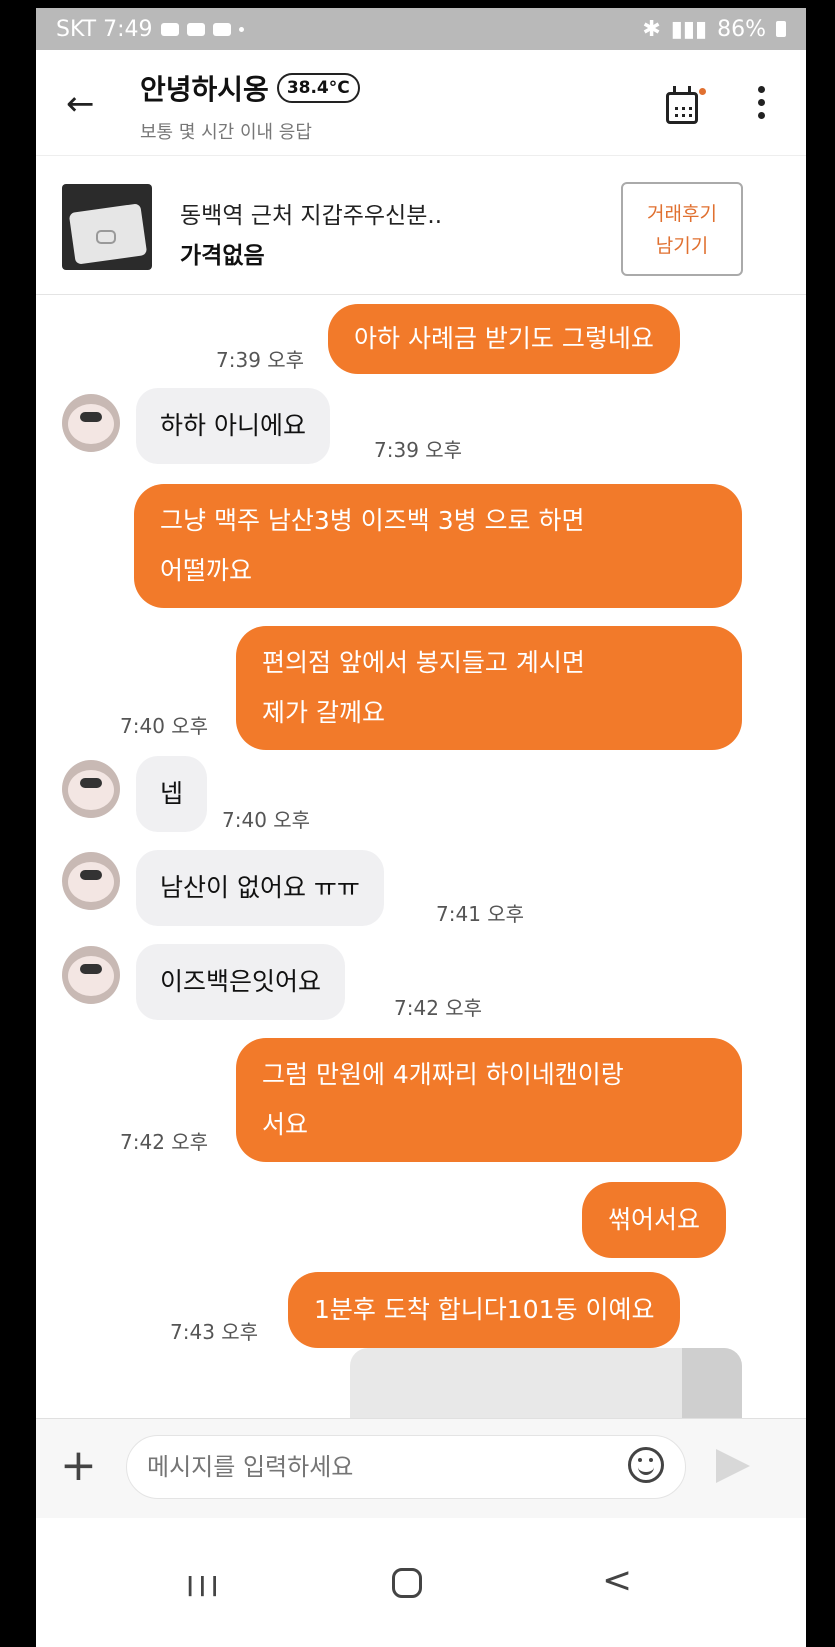  I want to click on more-options-icon, so click(762, 104).